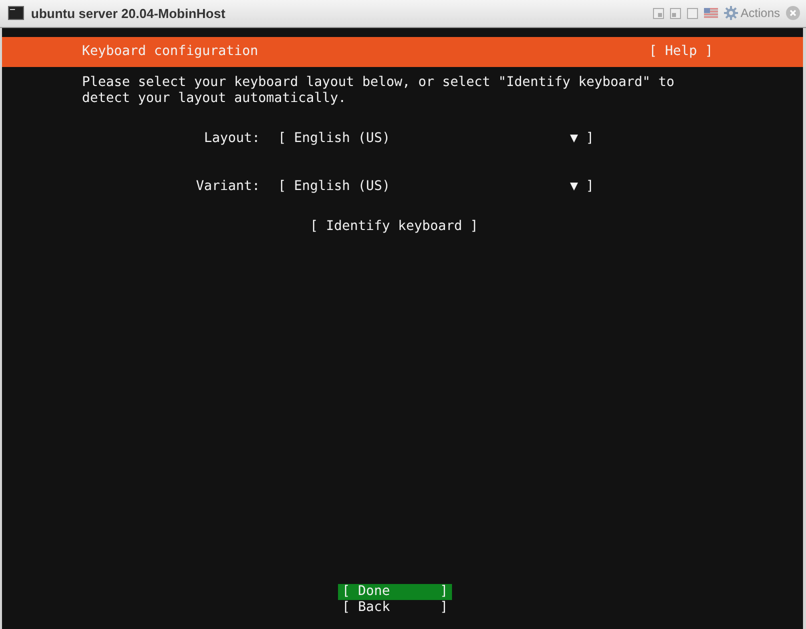 The image size is (806, 629). What do you see at coordinates (658, 13) in the screenshot?
I see `window-minimize-icon` at bounding box center [658, 13].